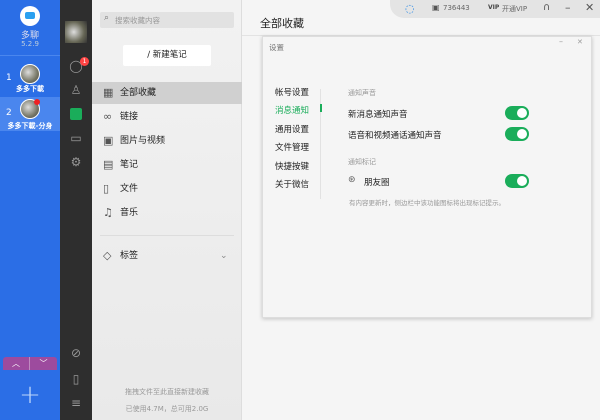 The height and width of the screenshot is (420, 600). What do you see at coordinates (167, 256) in the screenshot?
I see `menu-item-tags: ◇ 标签 ⌄` at bounding box center [167, 256].